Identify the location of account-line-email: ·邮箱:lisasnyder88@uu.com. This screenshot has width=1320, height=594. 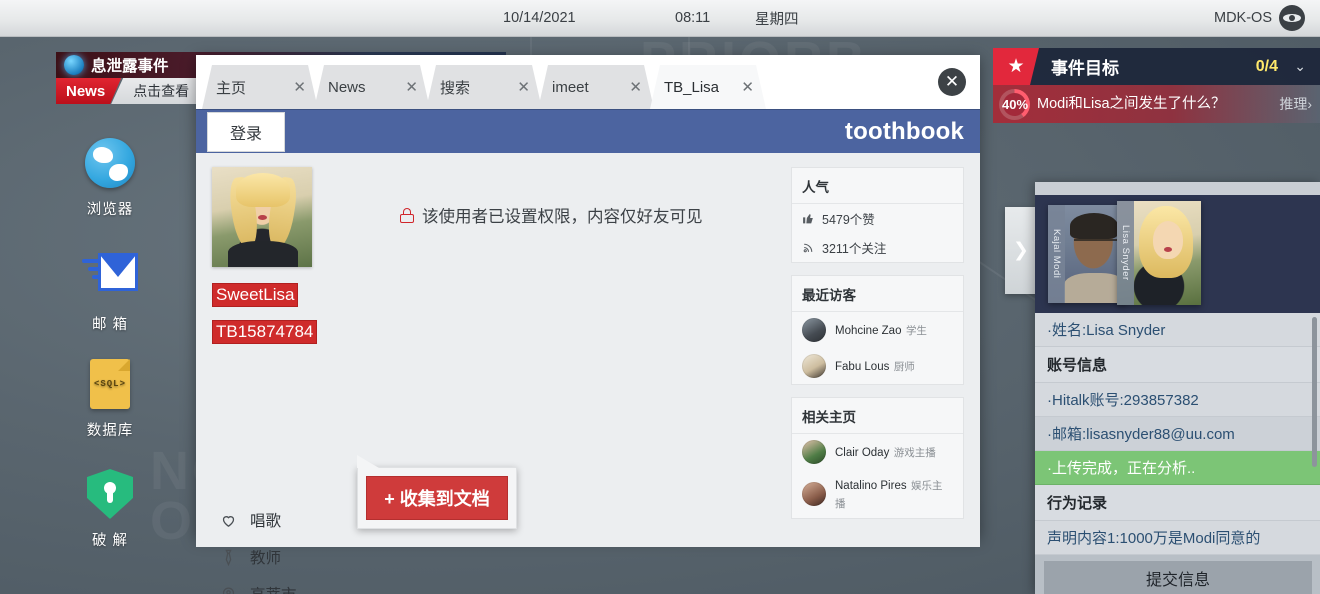
(1177, 434).